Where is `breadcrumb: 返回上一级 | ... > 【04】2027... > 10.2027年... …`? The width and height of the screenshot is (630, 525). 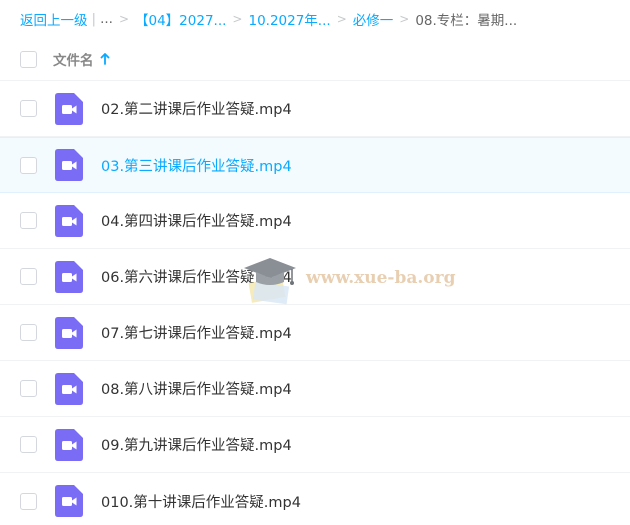 breadcrumb: 返回上一级 | ... > 【04】2027... > 10.2027年... … is located at coordinates (324, 19).